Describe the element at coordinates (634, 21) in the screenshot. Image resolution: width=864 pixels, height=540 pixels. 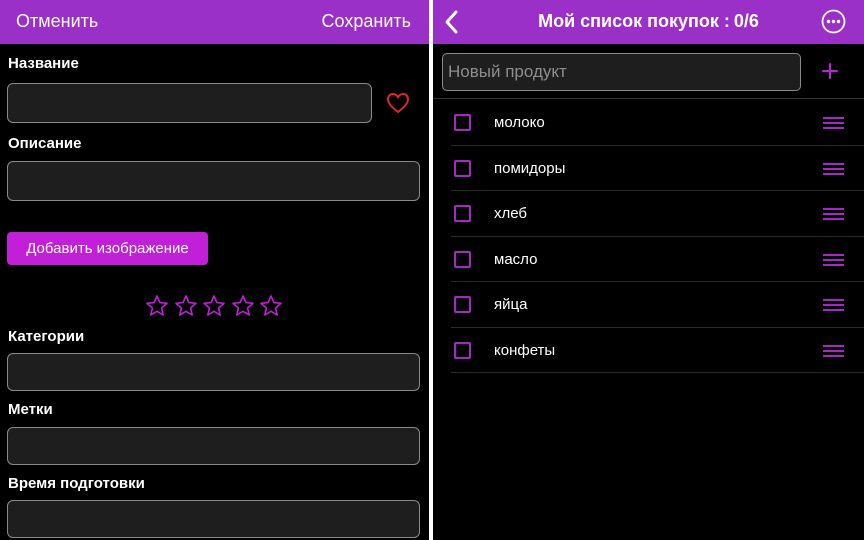
I see `title-text: Мой список покупок :` at that location.